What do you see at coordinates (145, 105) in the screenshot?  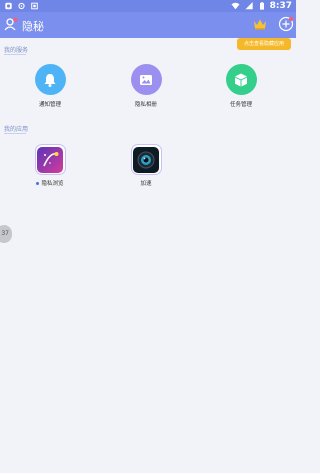 I see `service-label: 隐私相册` at bounding box center [145, 105].